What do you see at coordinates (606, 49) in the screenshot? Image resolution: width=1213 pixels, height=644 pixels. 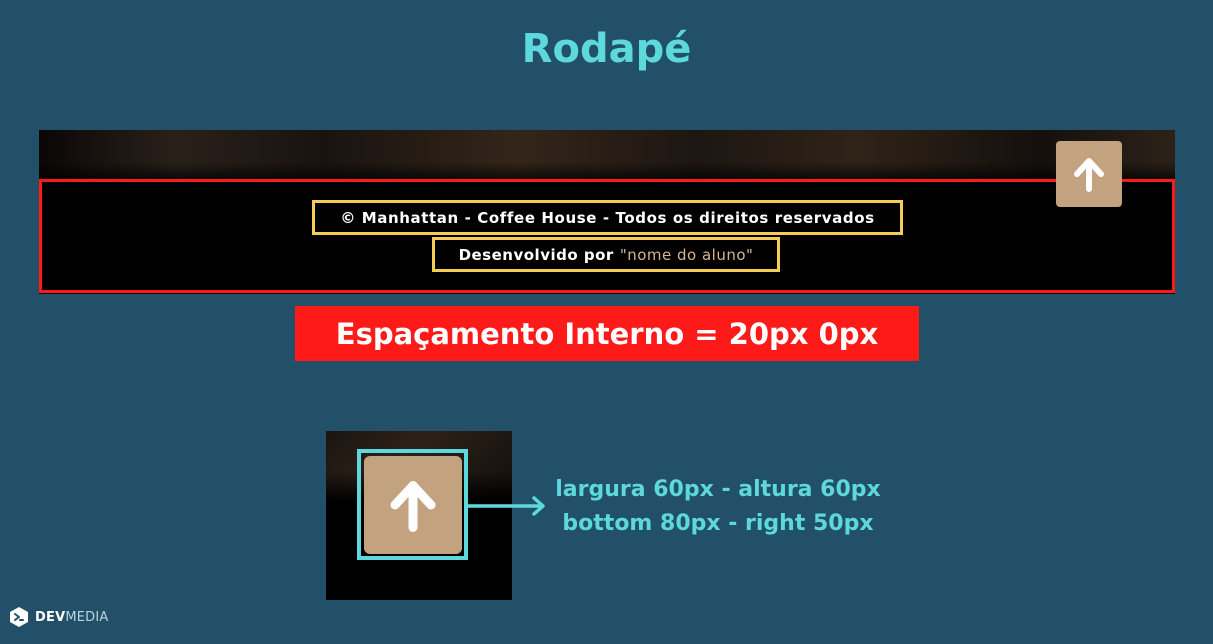 I see `page-title: Rodapé` at bounding box center [606, 49].